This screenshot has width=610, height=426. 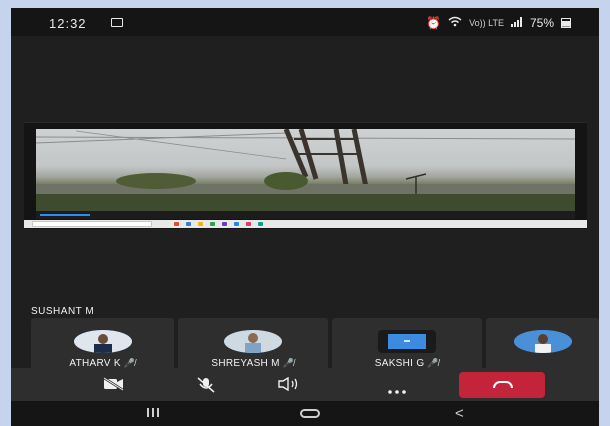 What do you see at coordinates (459, 413) in the screenshot?
I see `back-button: <` at bounding box center [459, 413].